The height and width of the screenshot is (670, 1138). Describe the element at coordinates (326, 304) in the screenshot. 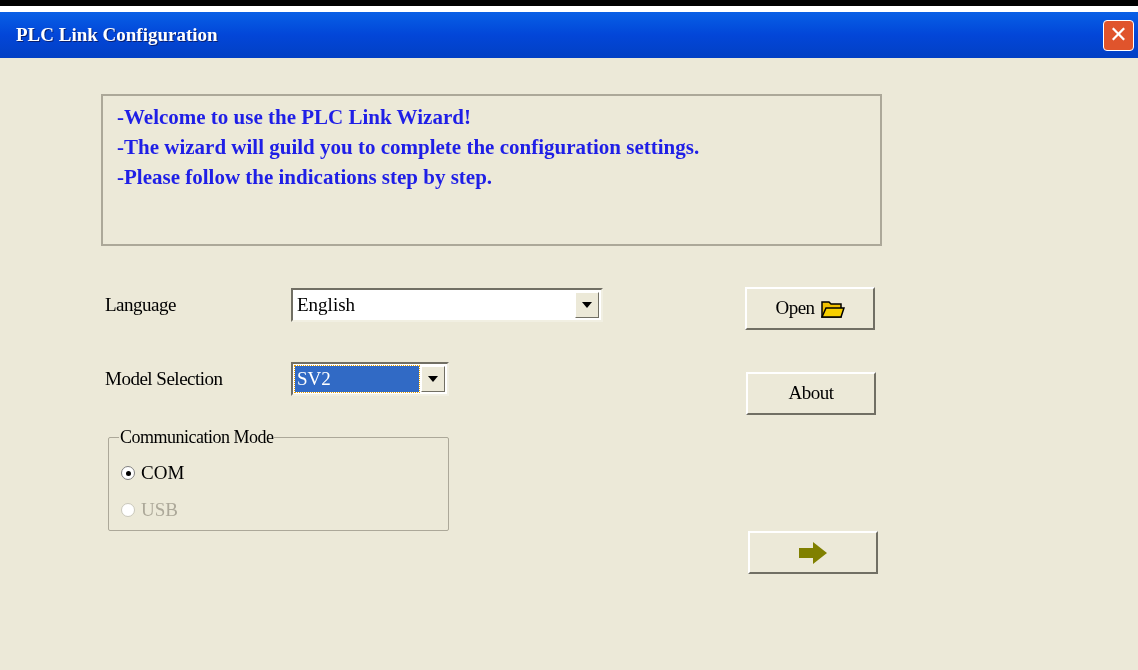

I see `dropdown-value: English` at that location.